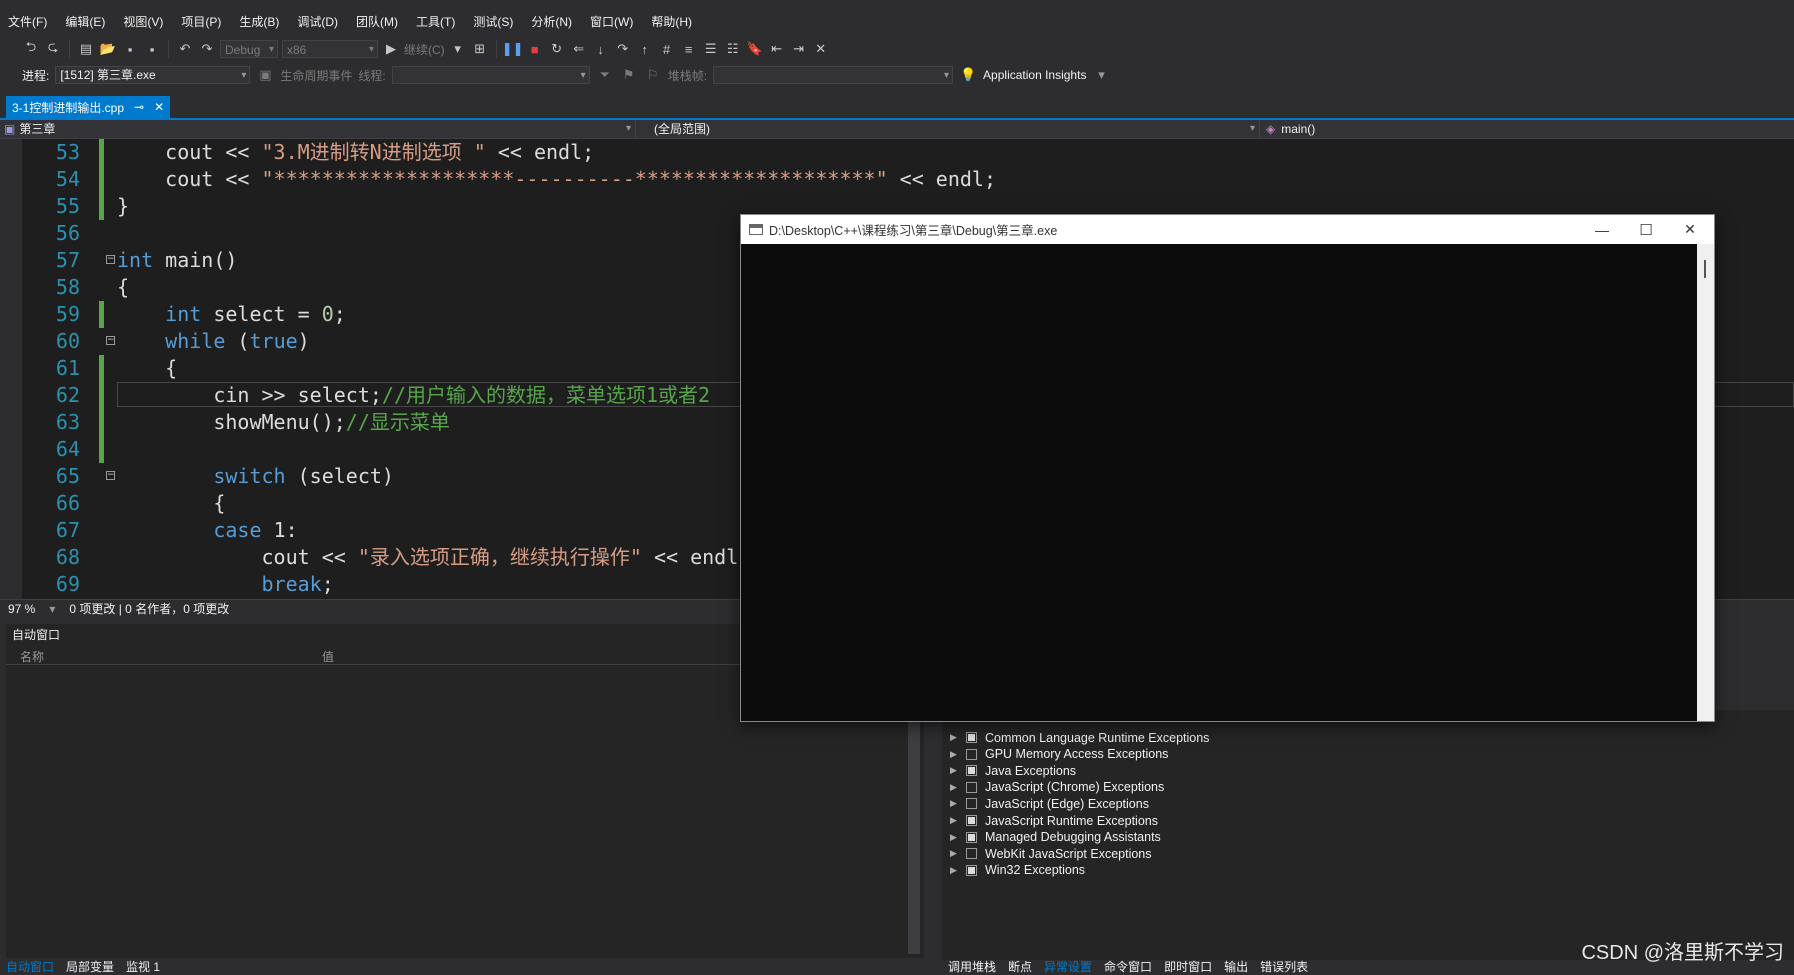 This screenshot has height=975, width=1794. What do you see at coordinates (733, 49) in the screenshot?
I see `uncomment-icon: ☷` at bounding box center [733, 49].